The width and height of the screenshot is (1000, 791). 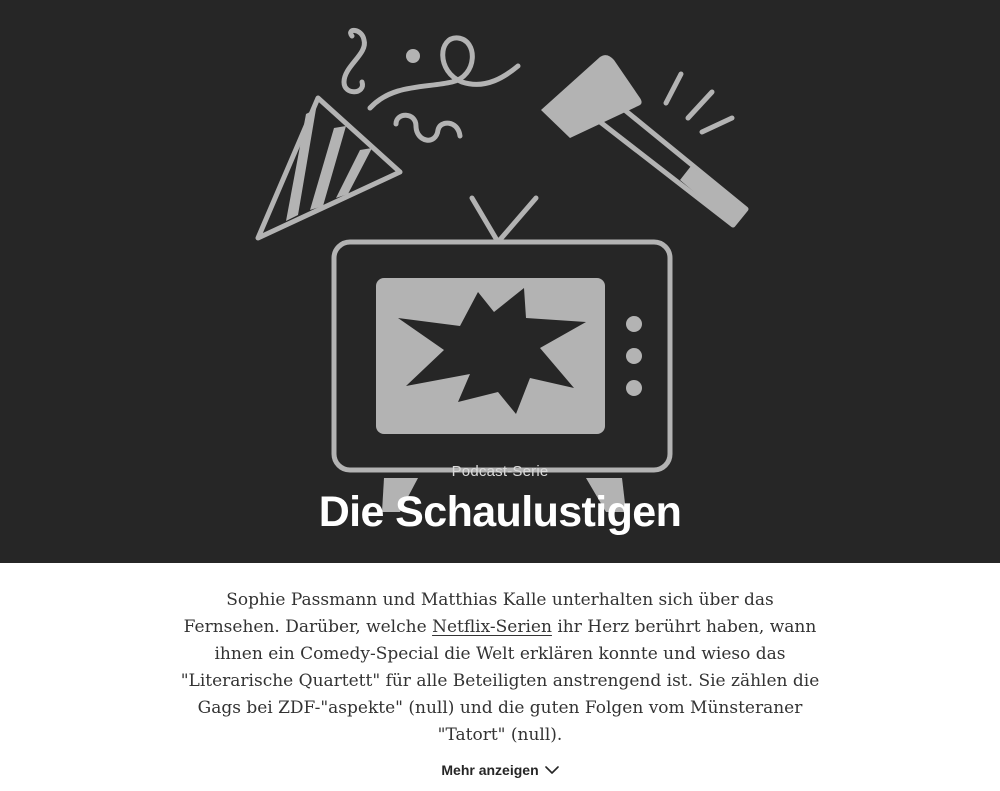 I want to click on show-more-button: Mehr anzeigen, so click(x=500, y=770).